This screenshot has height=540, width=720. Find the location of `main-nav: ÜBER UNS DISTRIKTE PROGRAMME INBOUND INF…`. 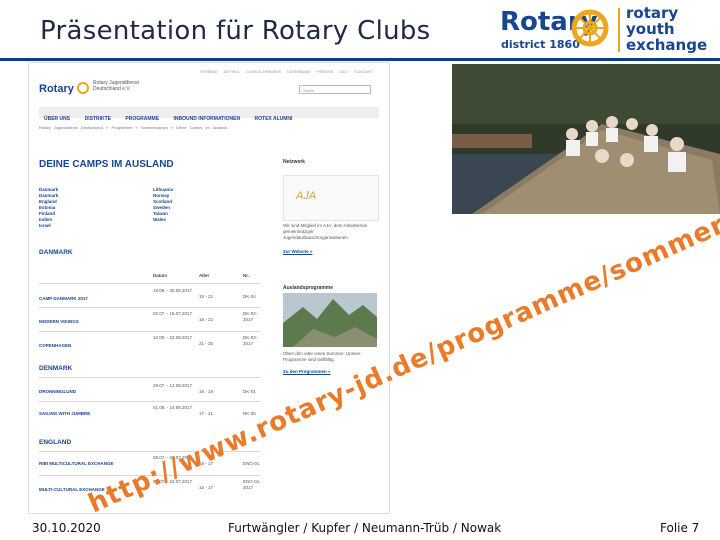

main-nav: ÜBER UNS DISTRIKTE PROGRAMME INBOUND INF… is located at coordinates (209, 114).